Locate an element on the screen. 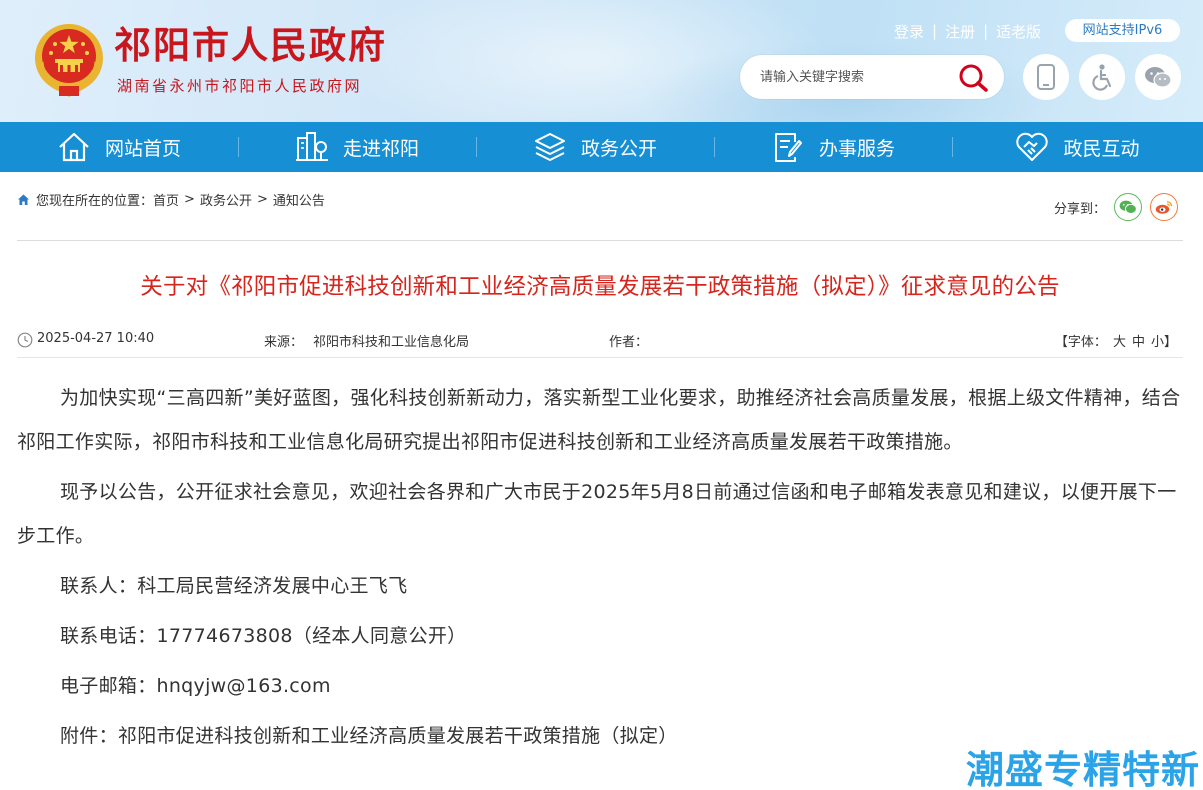 Image resolution: width=1203 pixels, height=790 pixels. nav-item-gov-info: 政务公开 is located at coordinates (595, 147).